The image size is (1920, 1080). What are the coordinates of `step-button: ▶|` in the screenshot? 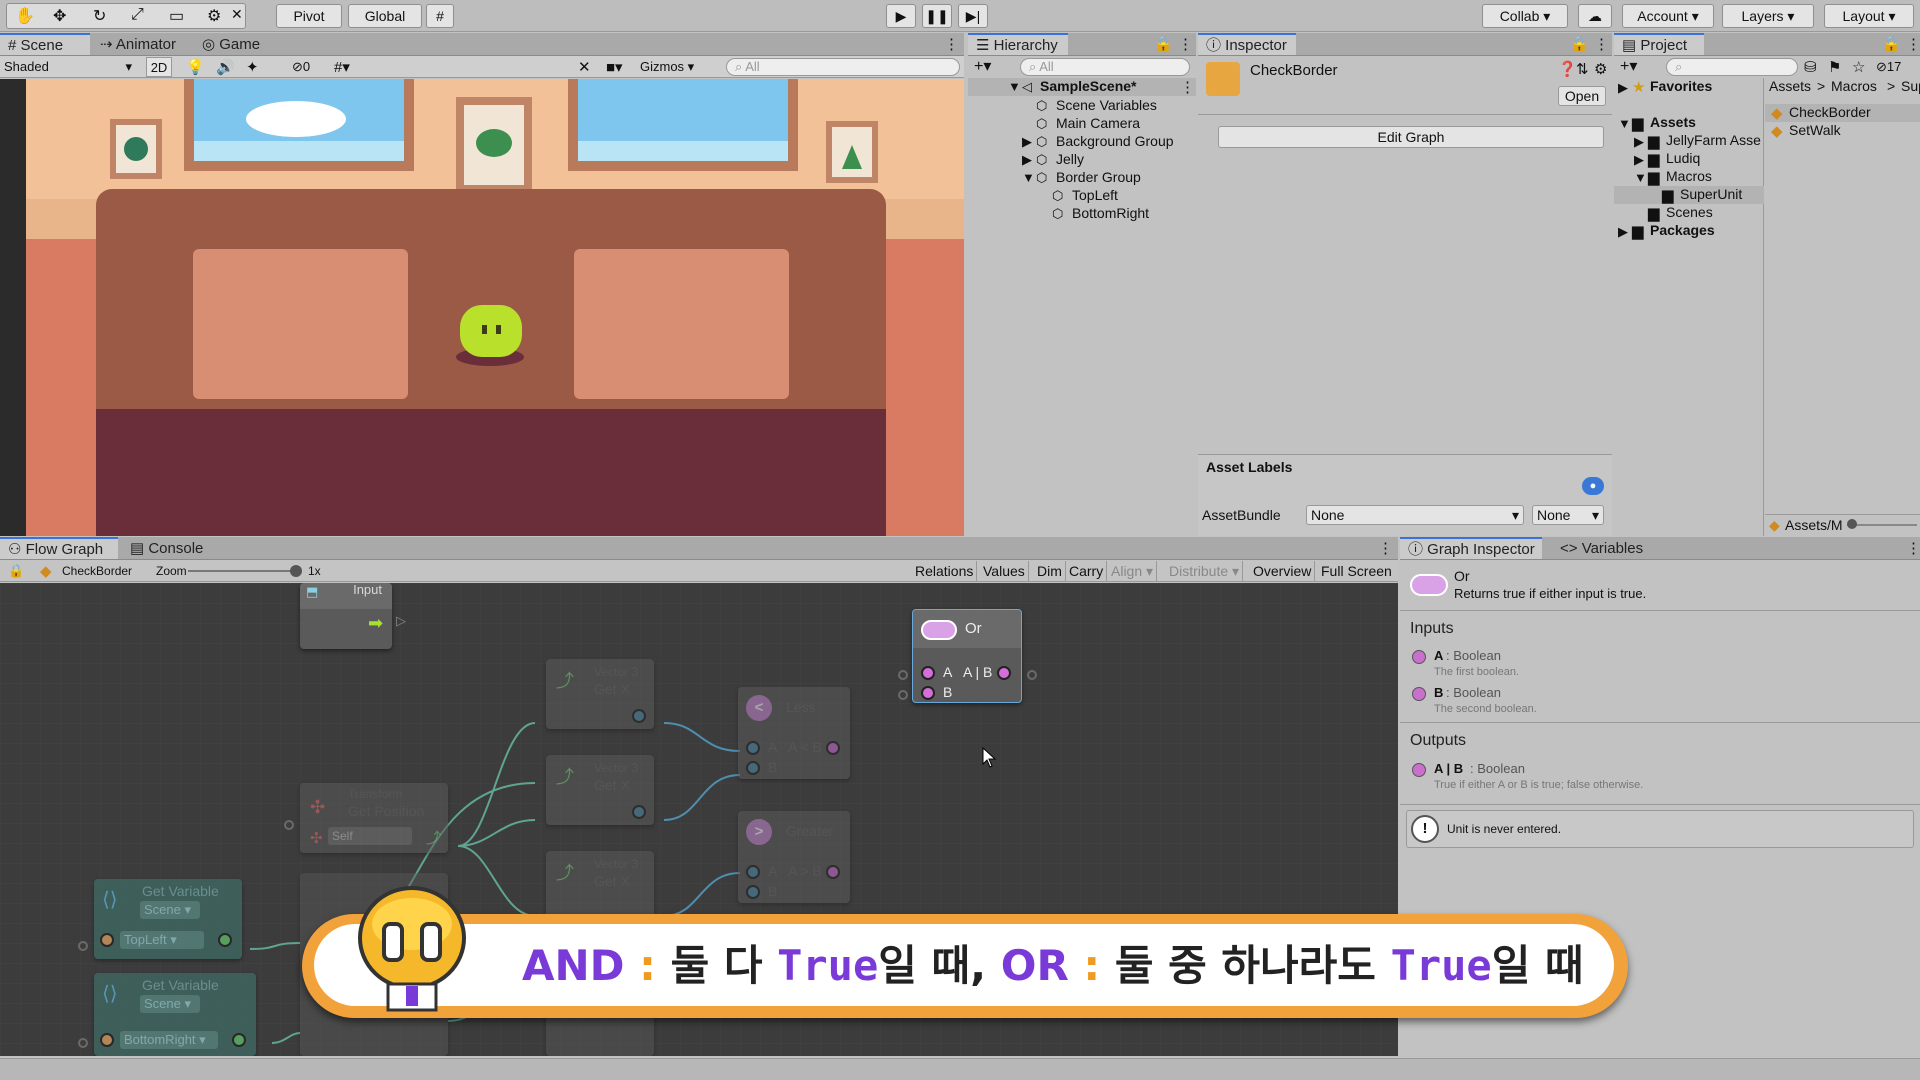 It's located at (973, 16).